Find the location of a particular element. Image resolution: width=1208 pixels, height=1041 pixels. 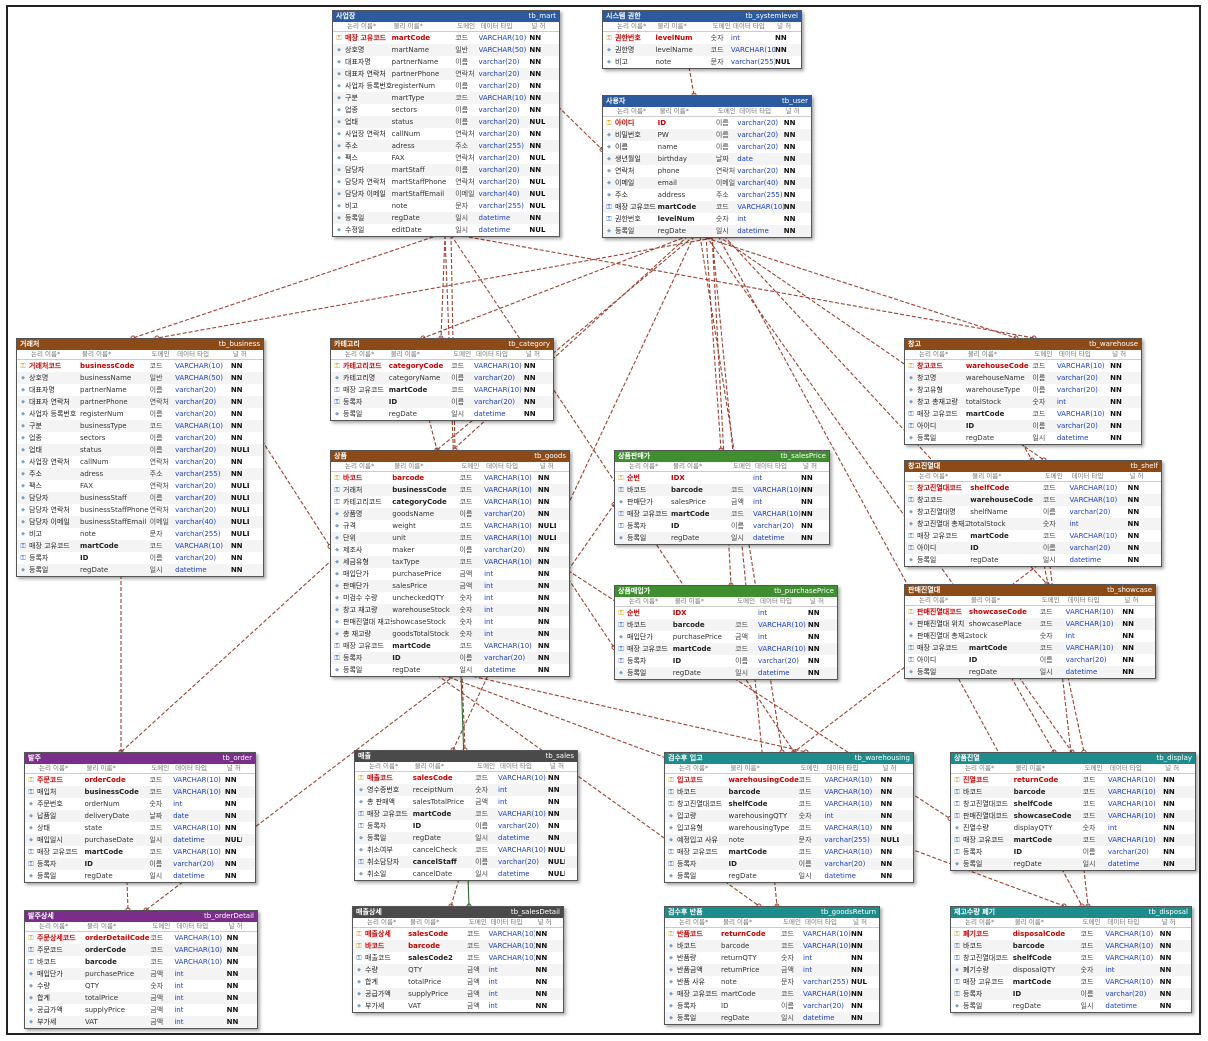

column-row: ⚿ 매출상세 salesCode 코드 VARCHAR(10) NN is located at coordinates (458, 934).